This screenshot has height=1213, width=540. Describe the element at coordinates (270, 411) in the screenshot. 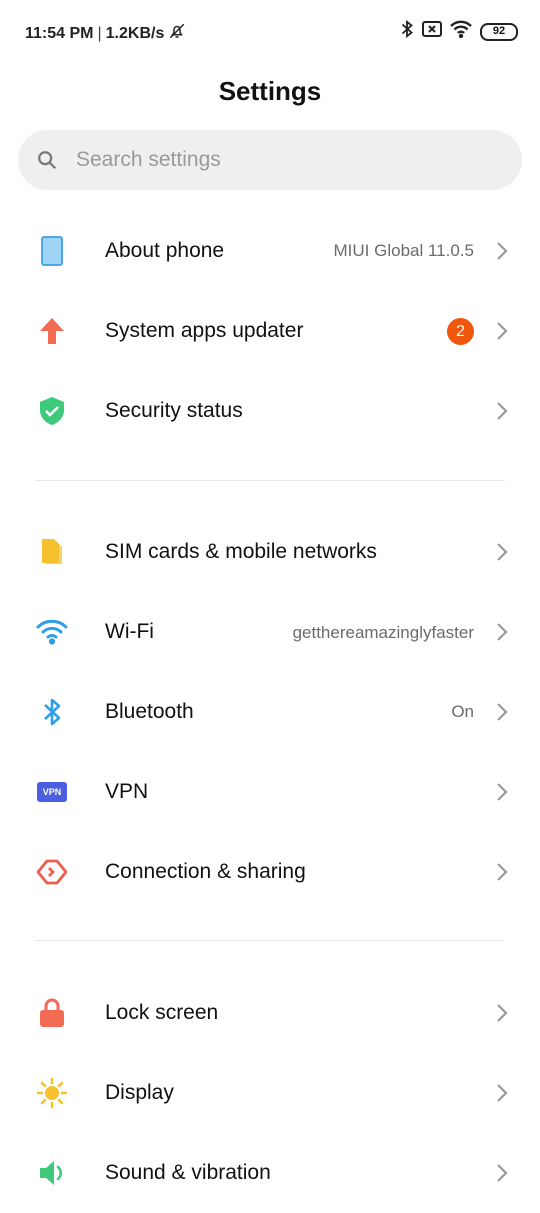

I see `settings-item-security-status: Security status` at that location.